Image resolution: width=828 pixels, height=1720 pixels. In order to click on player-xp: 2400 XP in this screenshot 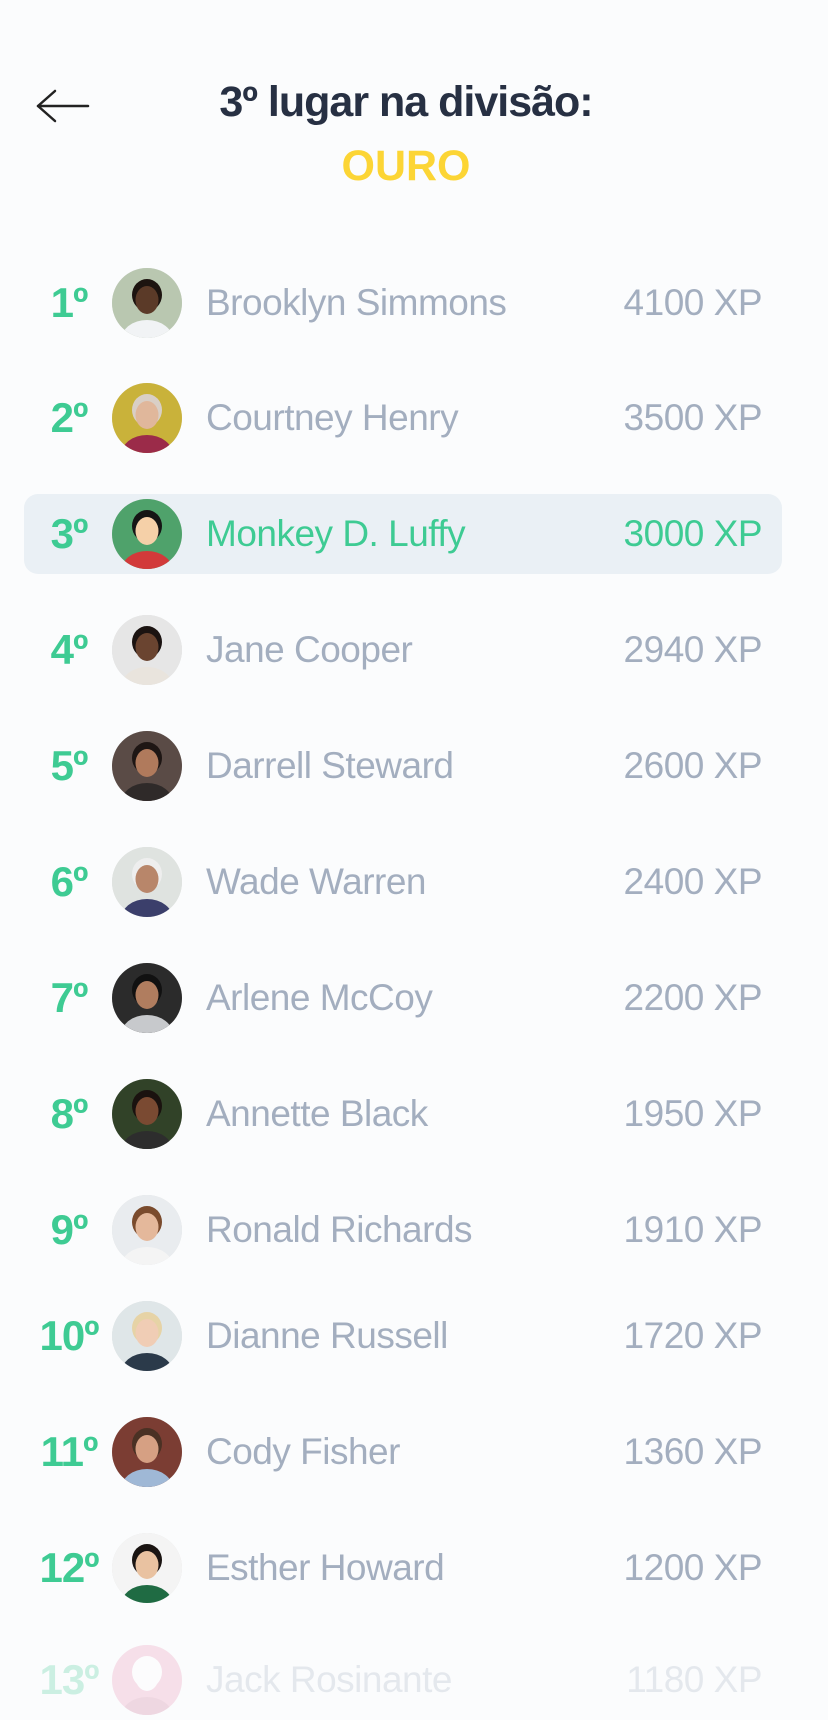, I will do `click(693, 881)`.